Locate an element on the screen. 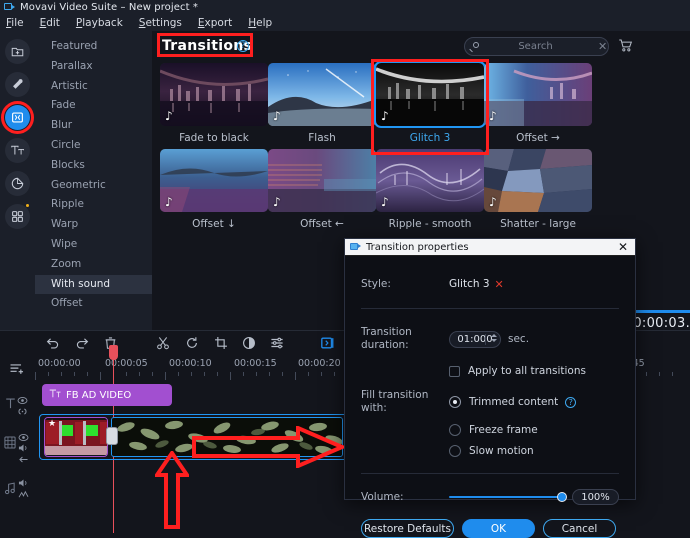 The height and width of the screenshot is (538, 690). volume-slider-knob is located at coordinates (562, 497).